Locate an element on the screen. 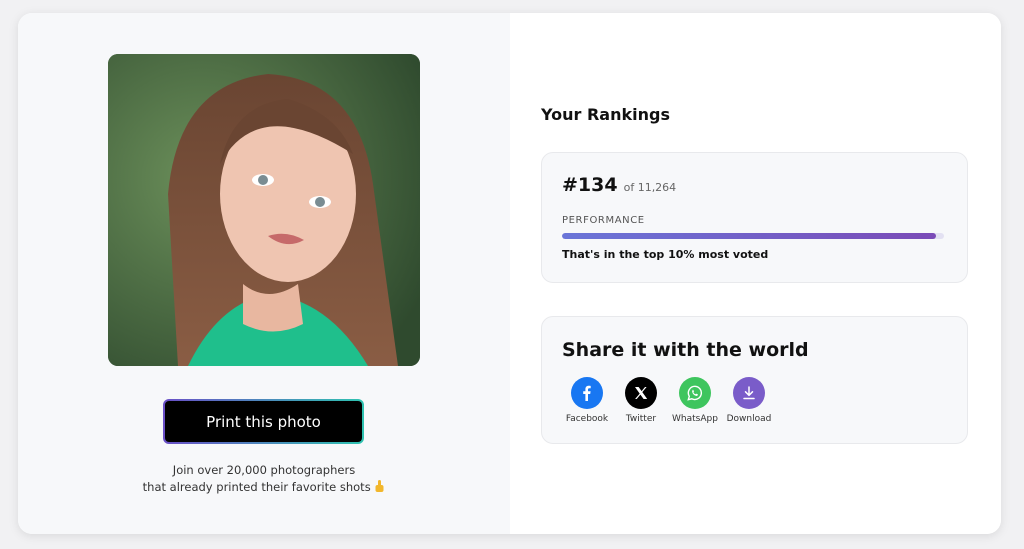 The width and height of the screenshot is (1024, 549). print-photo-button: Print this photo is located at coordinates (263, 421).